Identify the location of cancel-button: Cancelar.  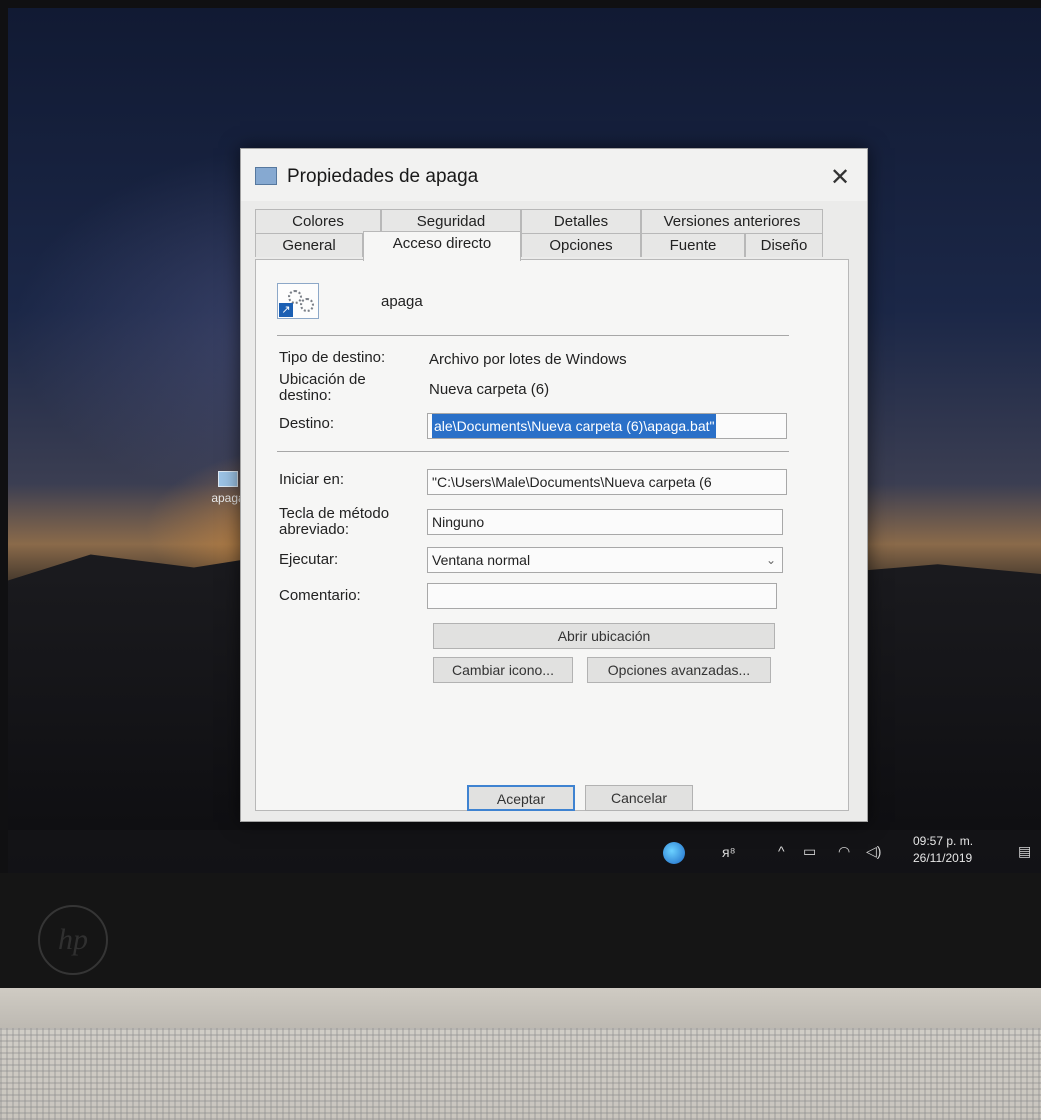
(639, 798).